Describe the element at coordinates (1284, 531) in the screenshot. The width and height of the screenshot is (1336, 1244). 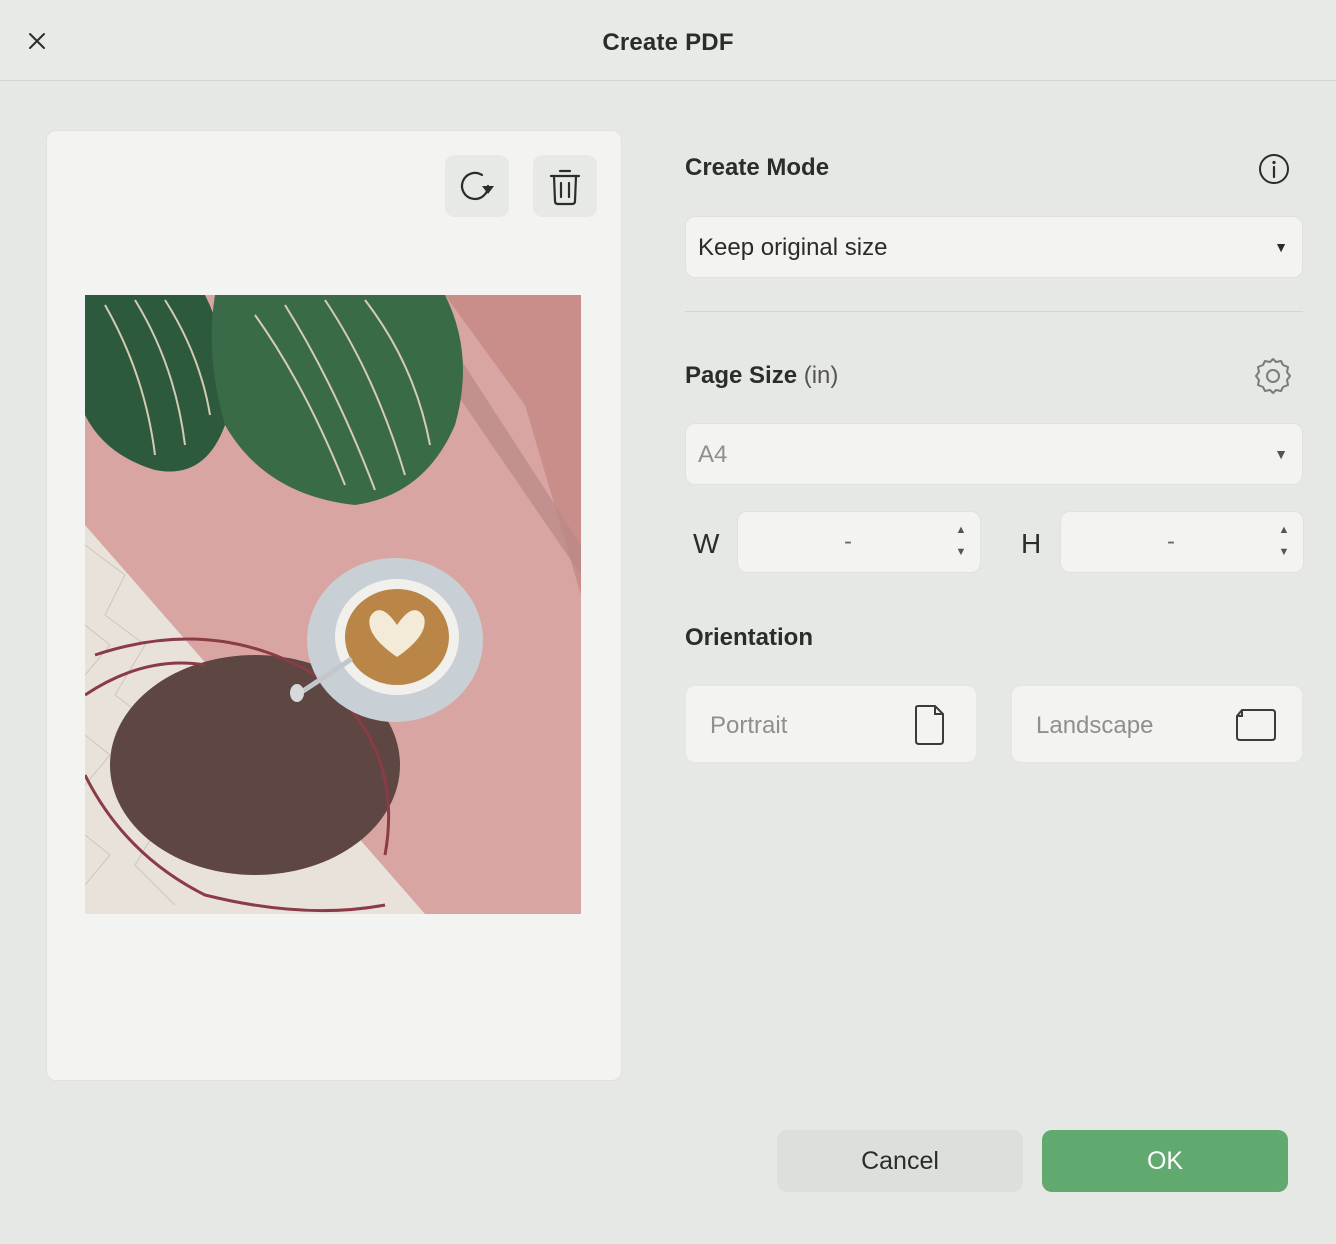
I see `increment-height-icon: ▲` at that location.